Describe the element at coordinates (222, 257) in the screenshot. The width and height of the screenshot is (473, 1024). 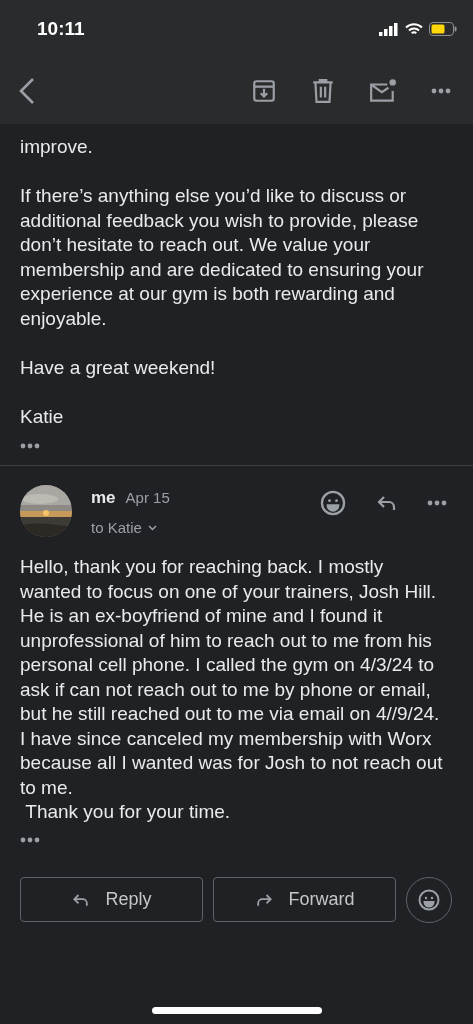
I see `message-paragraph: If there’s anything else you’d like to discuss or additional feedback you wish to provide, please don’t hesitate to reach out. We value your membership and are dedicated to ensuring your experience at our gym is both rewarding and enjoyable.` at that location.